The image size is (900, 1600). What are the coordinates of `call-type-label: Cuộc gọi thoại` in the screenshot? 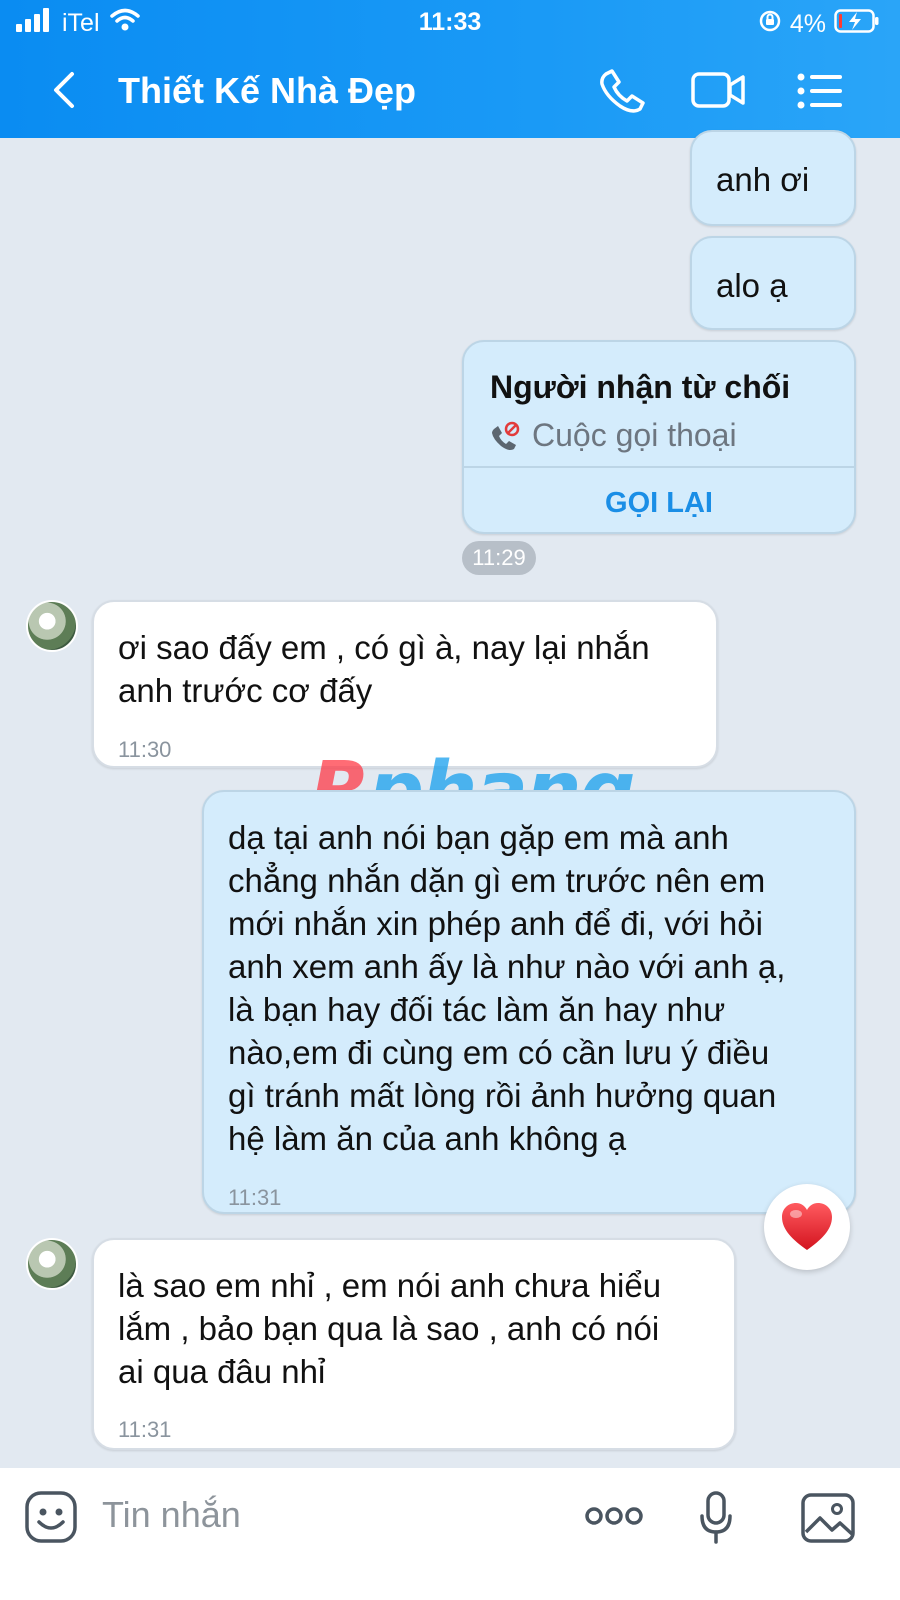 It's located at (634, 435).